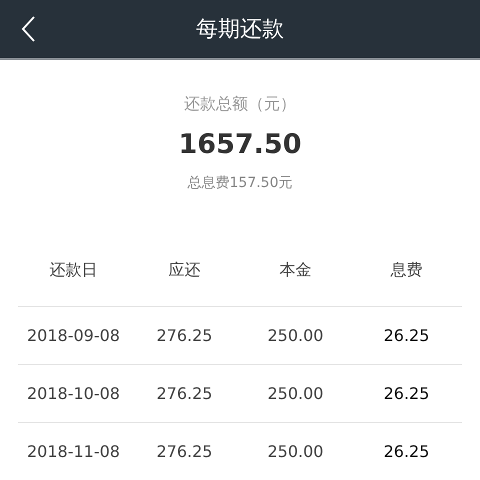  Describe the element at coordinates (240, 144) in the screenshot. I see `total-amount: 1657.50` at that location.